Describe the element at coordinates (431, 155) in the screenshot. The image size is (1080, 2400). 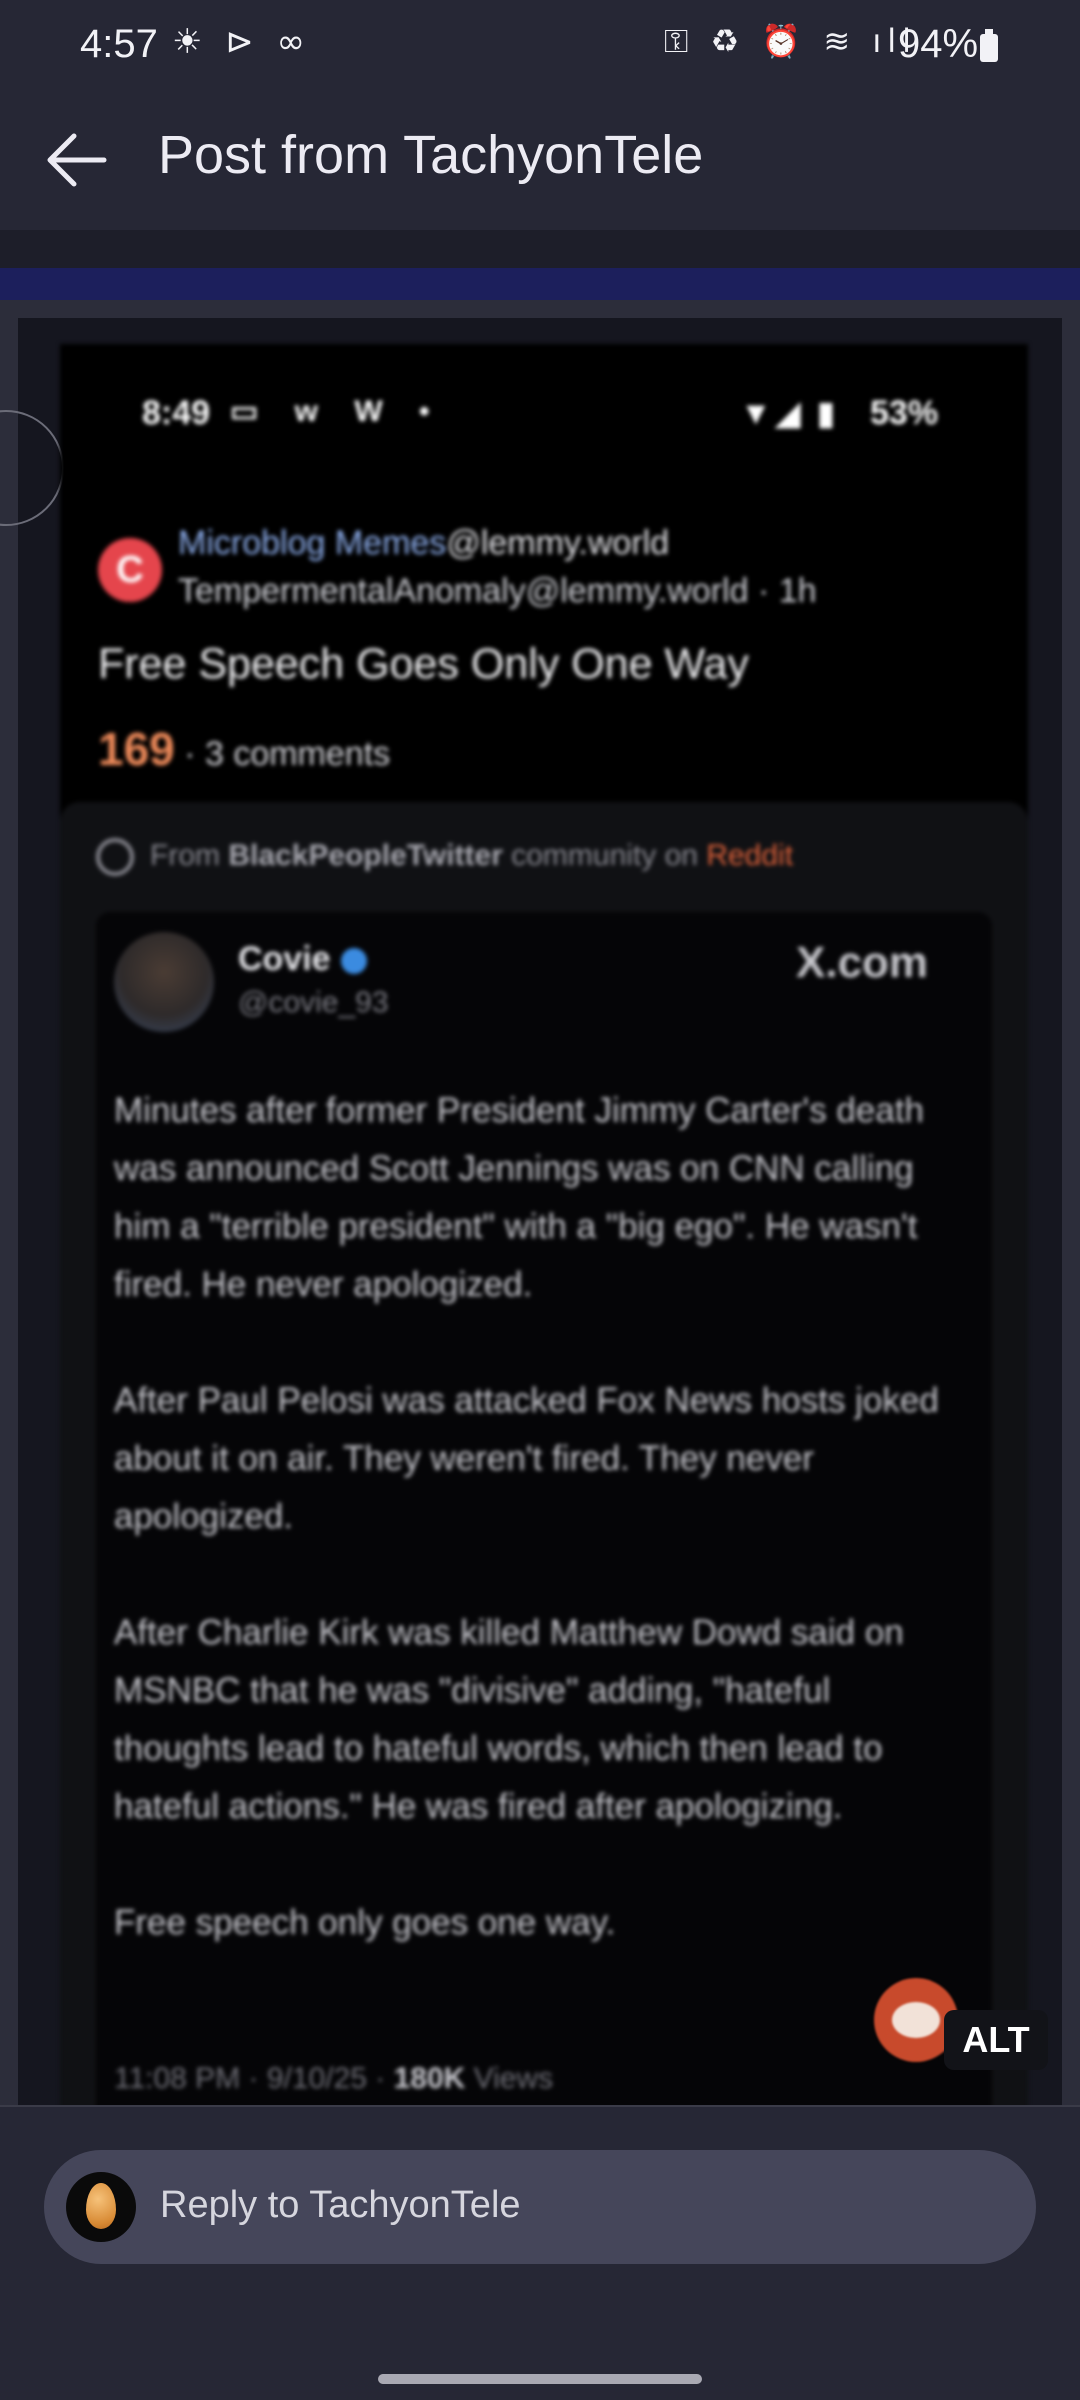
I see `page-title: Post from TachyonTele` at that location.